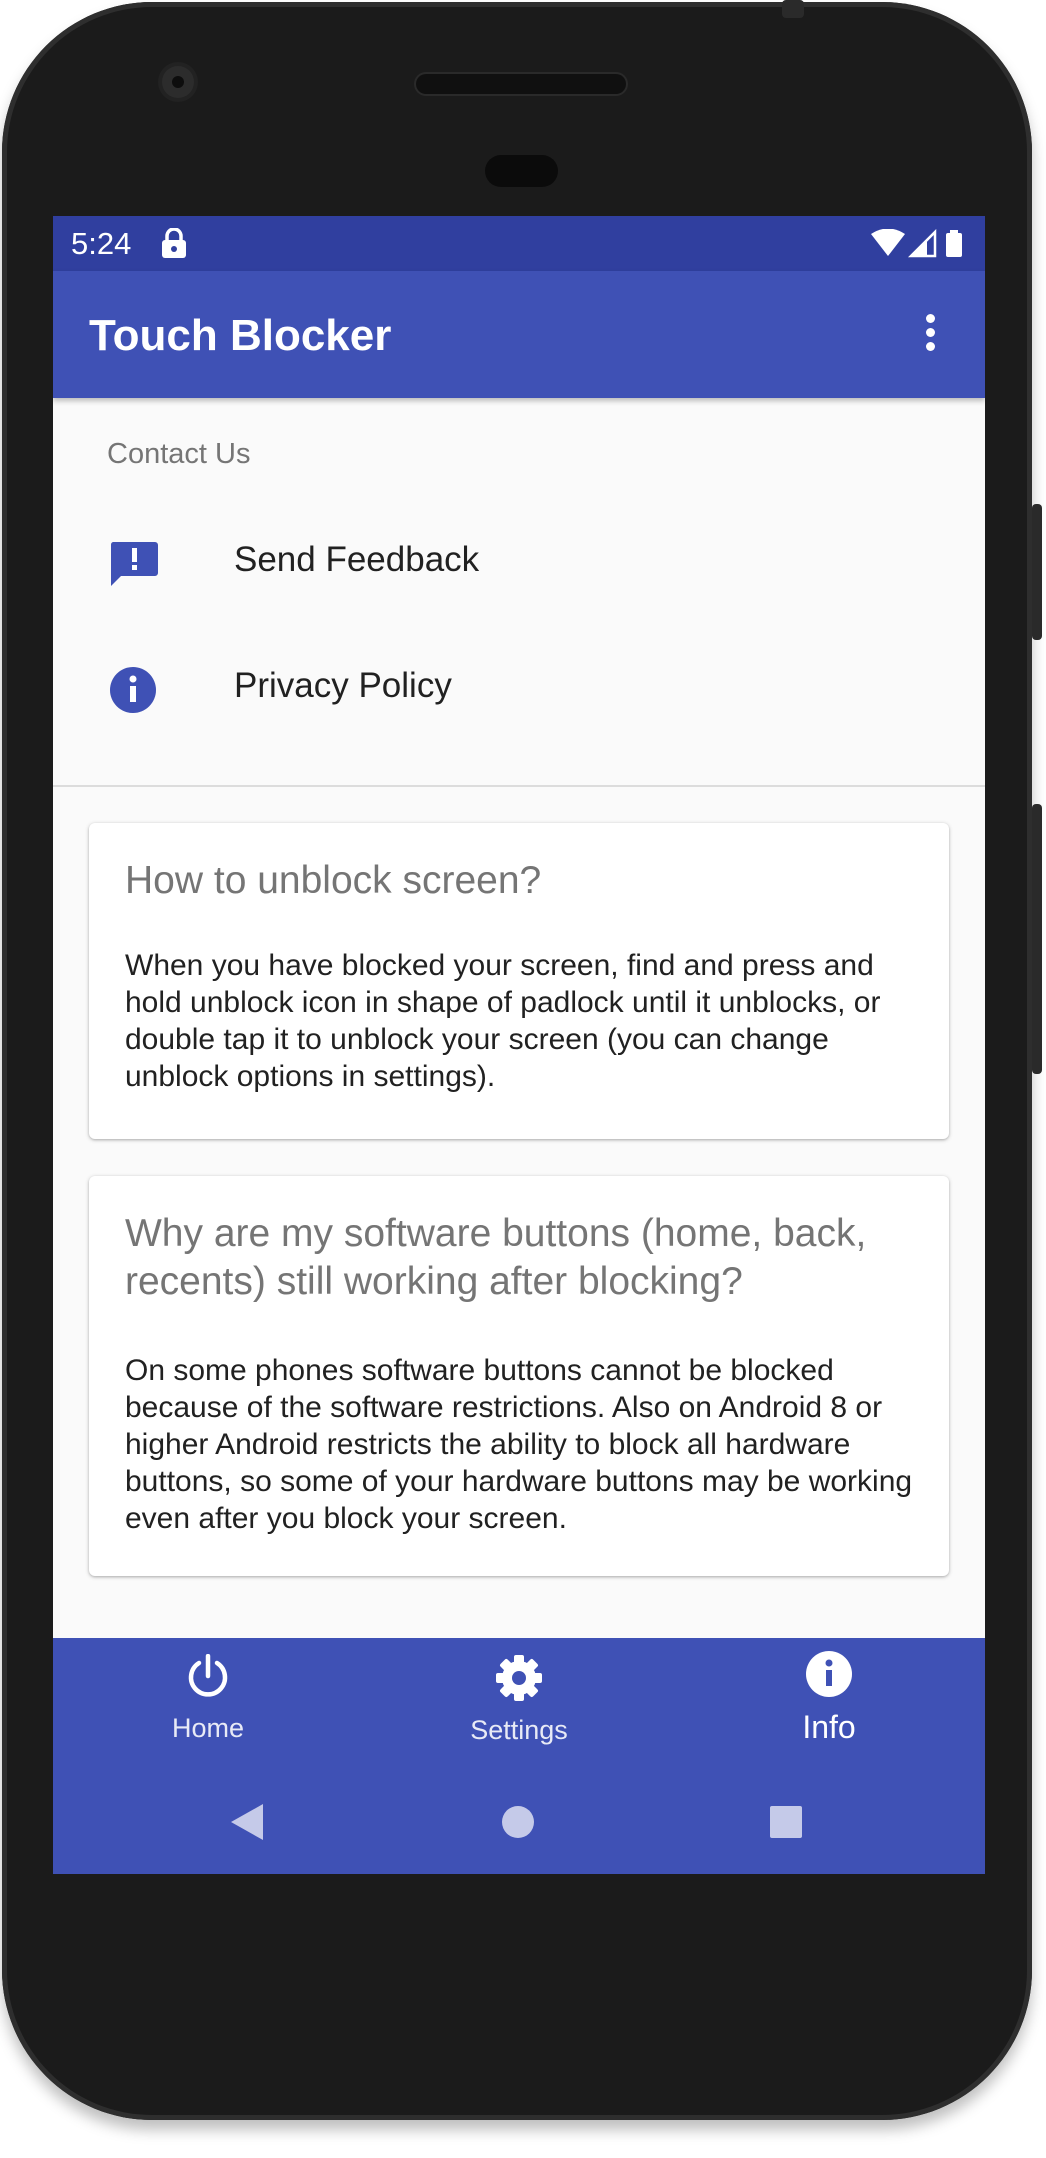  I want to click on overflow-menu-icon, so click(930, 334).